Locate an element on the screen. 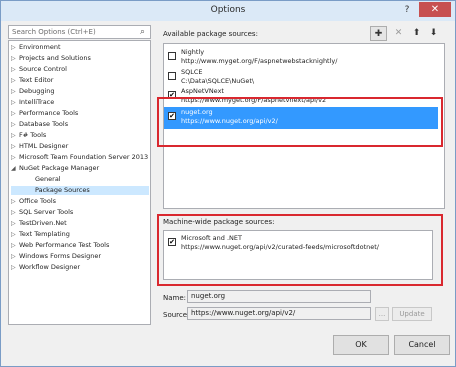 The image size is (456, 367). tree-item-database-tools: ▷ Database Tools is located at coordinates (39, 124).